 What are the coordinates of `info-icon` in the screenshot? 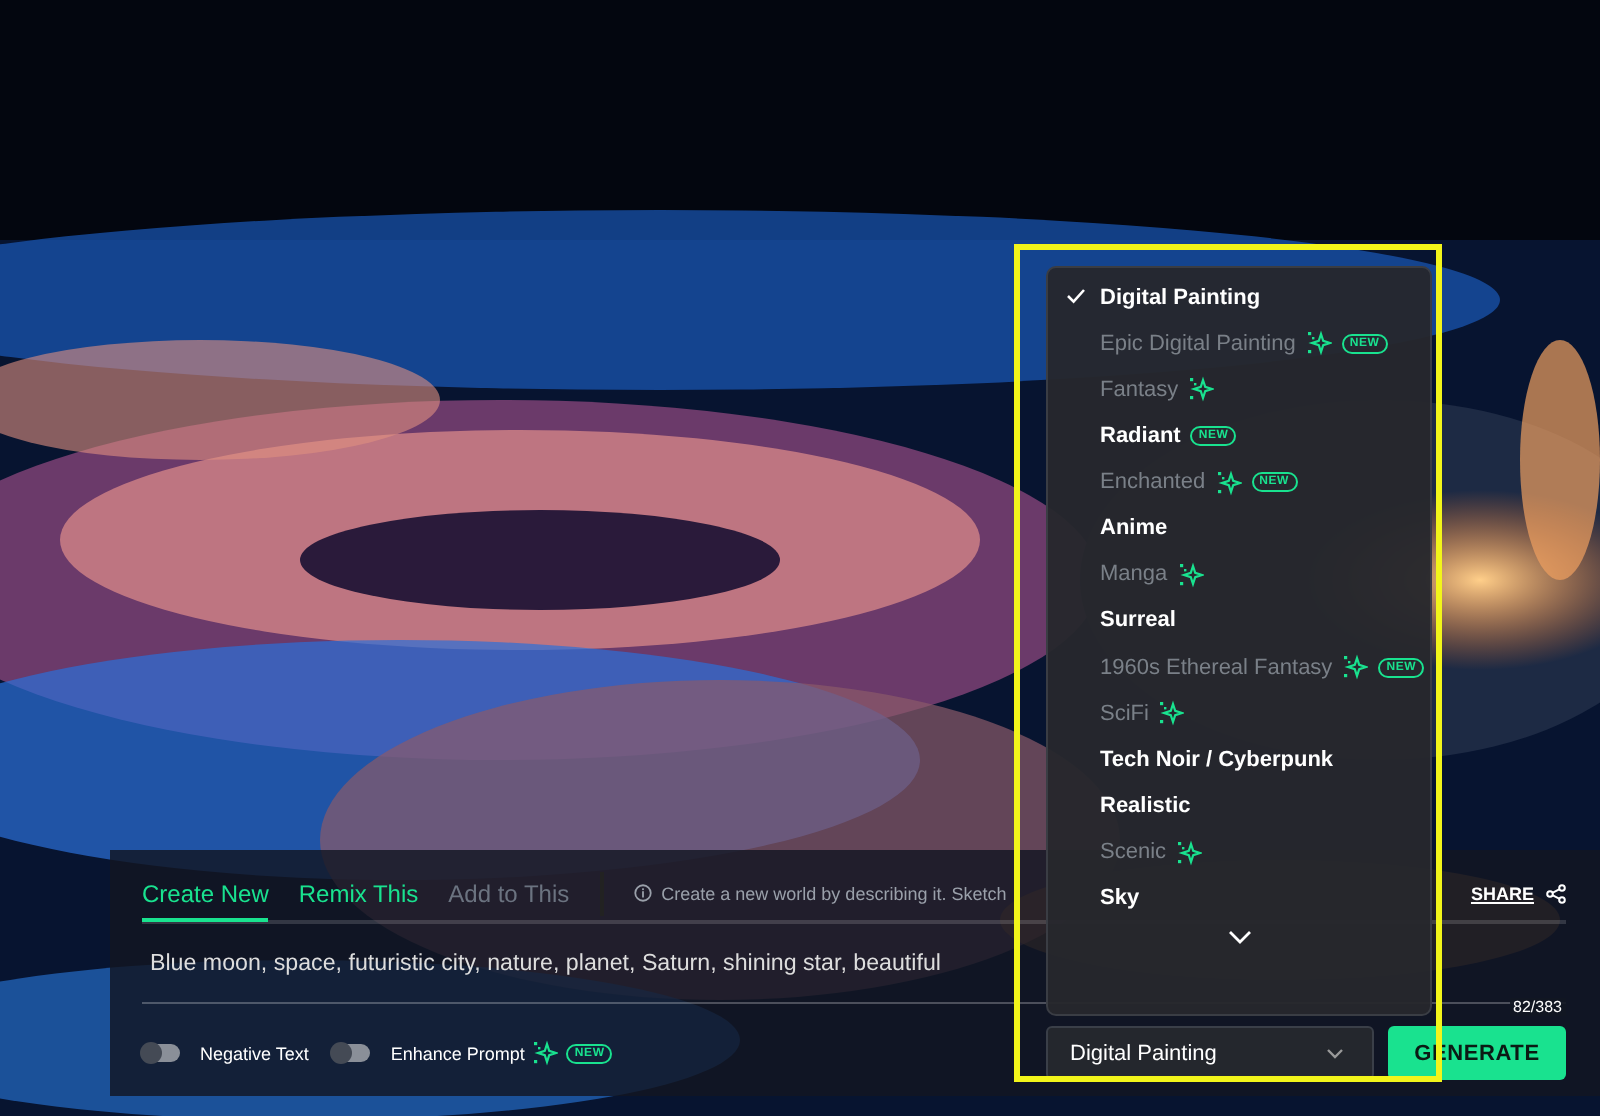 It's located at (642, 893).